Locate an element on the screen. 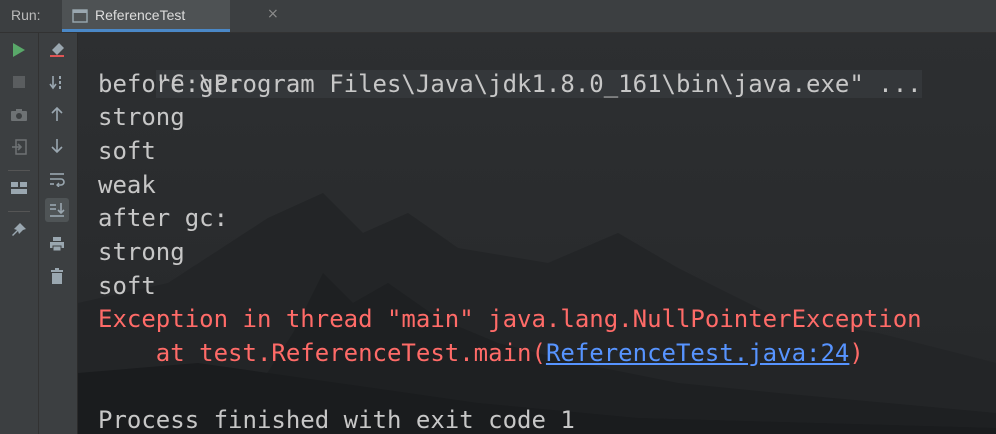 The height and width of the screenshot is (434, 996). layout-icon is located at coordinates (19, 188).